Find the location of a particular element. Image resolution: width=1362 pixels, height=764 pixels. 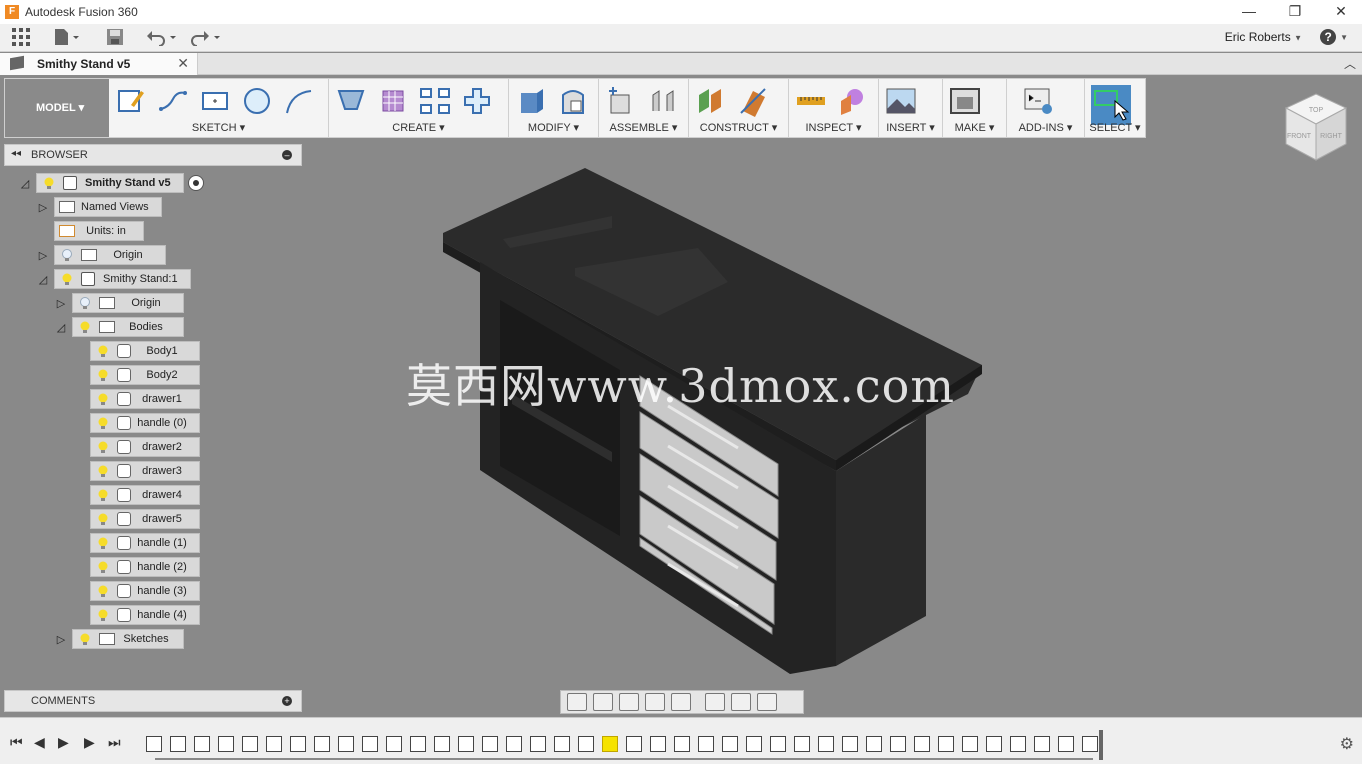

comments-panel-header: COMMENTS + is located at coordinates (153, 701).